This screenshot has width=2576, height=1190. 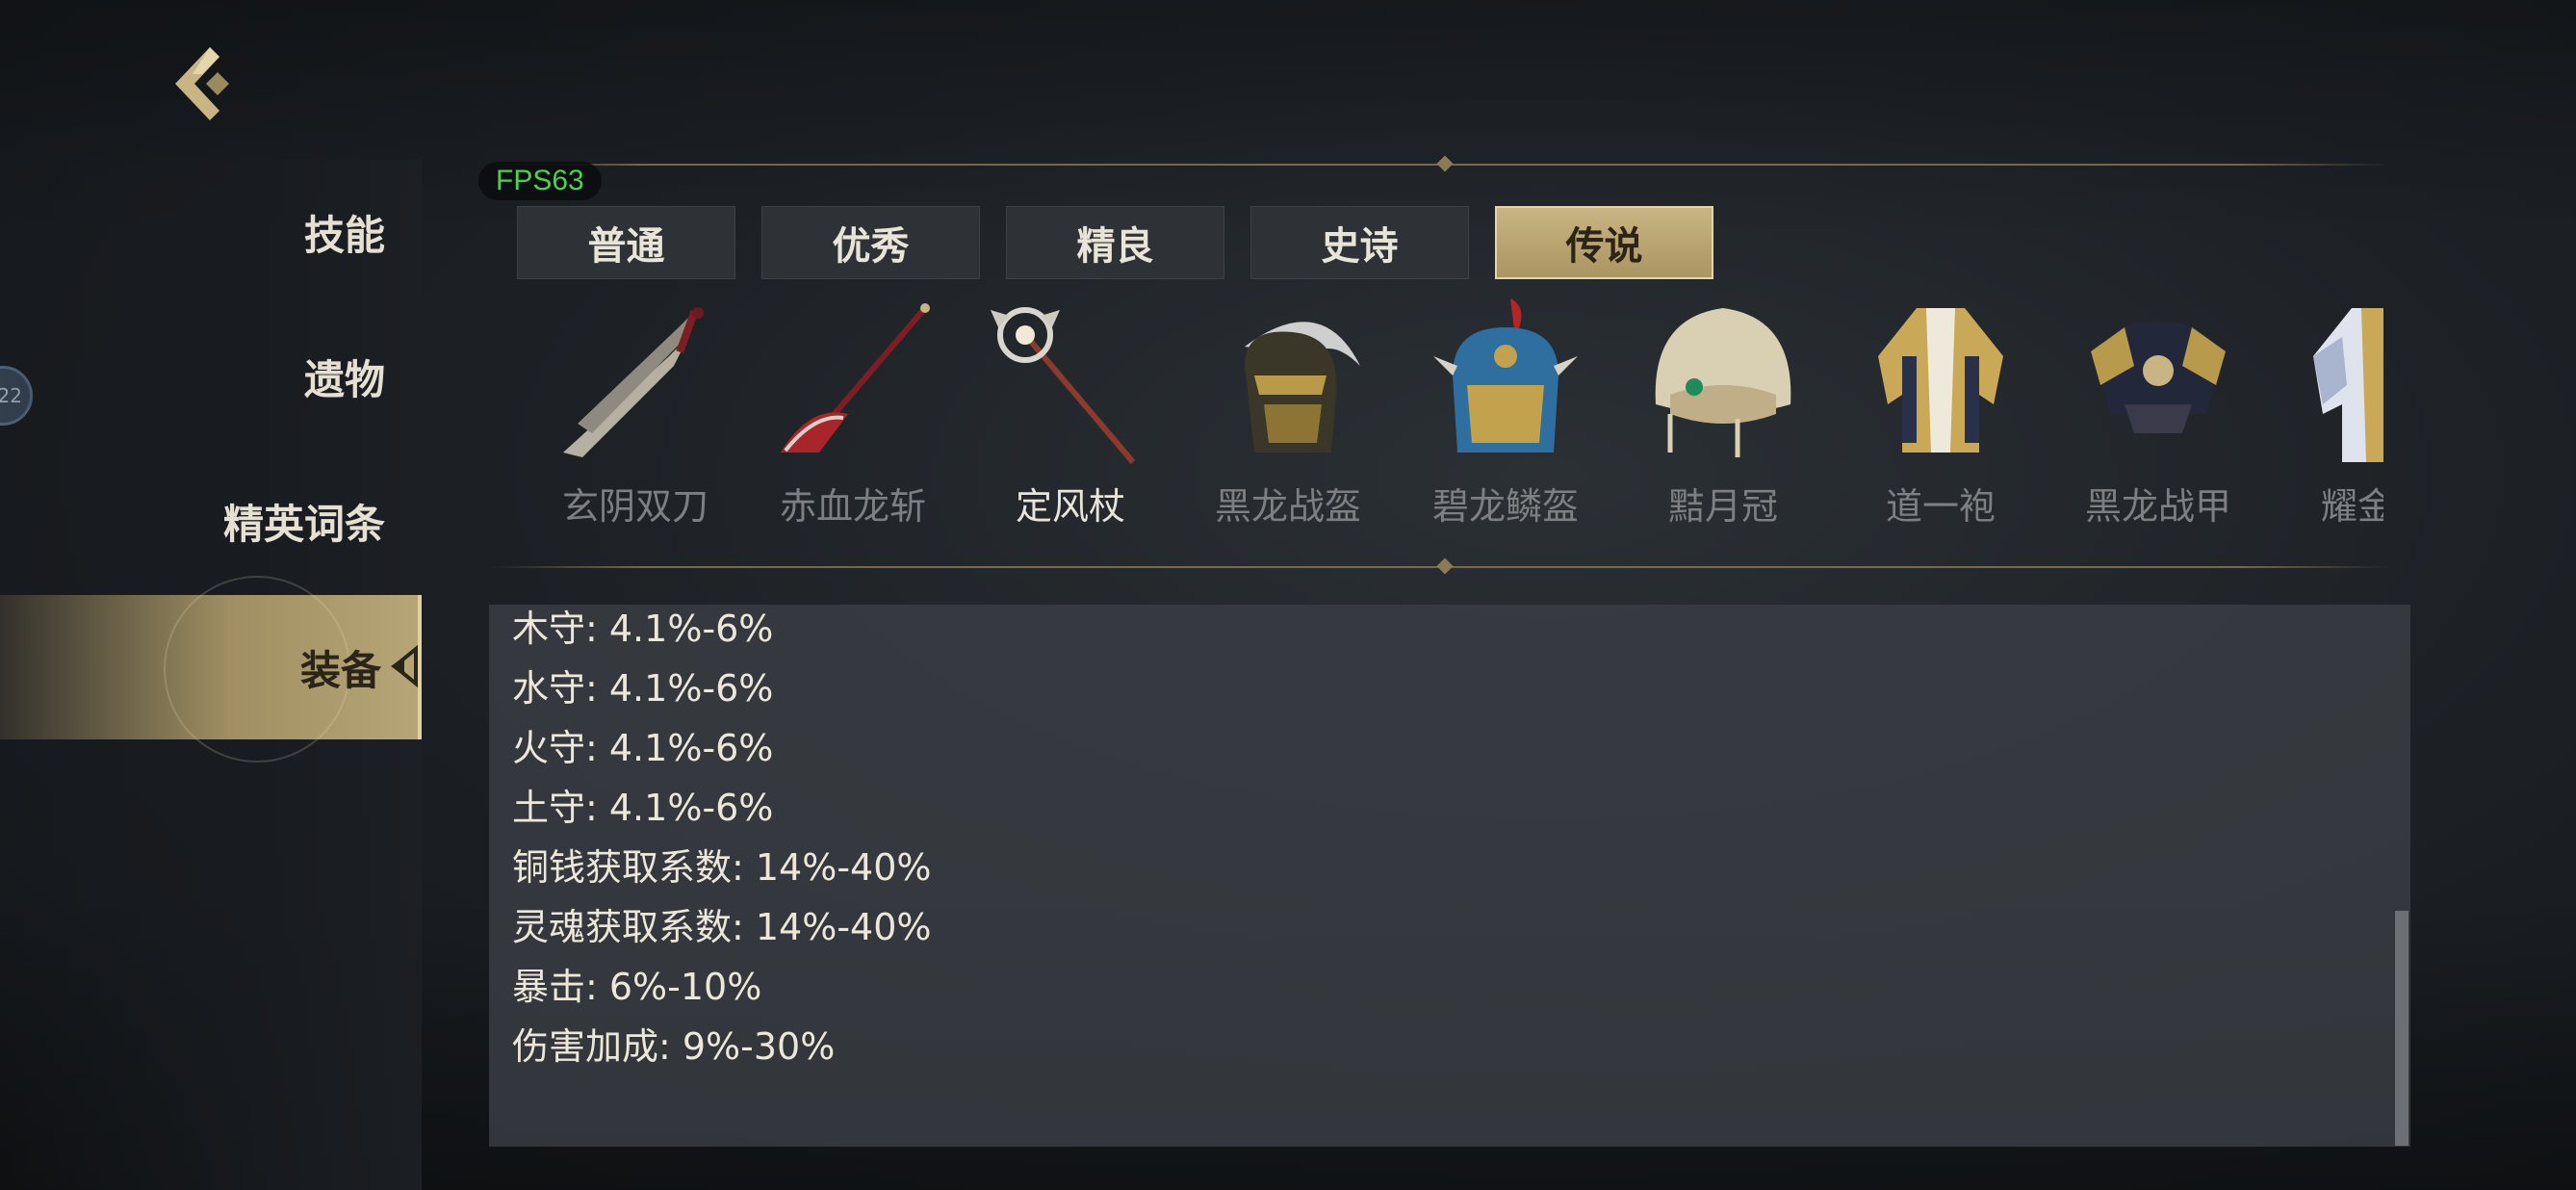 What do you see at coordinates (211, 377) in the screenshot?
I see `sidebar-item-relics: 遗物` at bounding box center [211, 377].